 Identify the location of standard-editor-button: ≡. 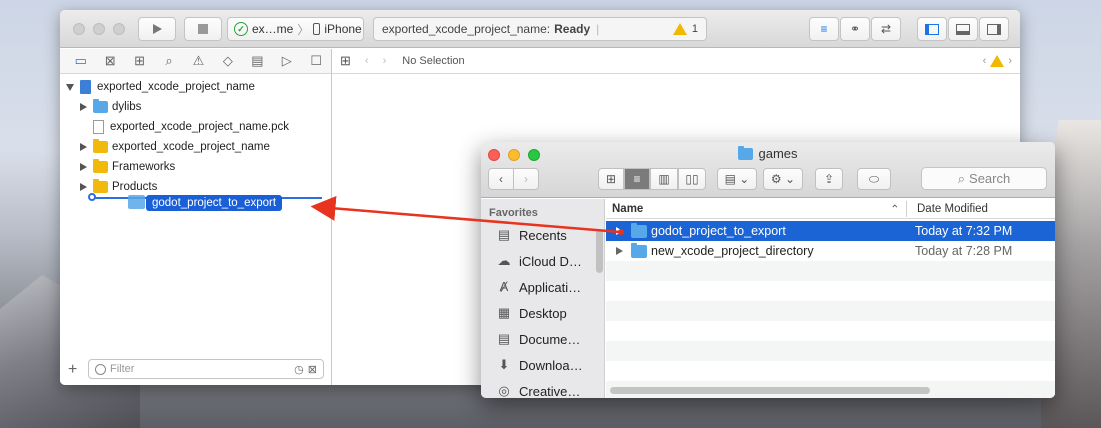
(824, 29).